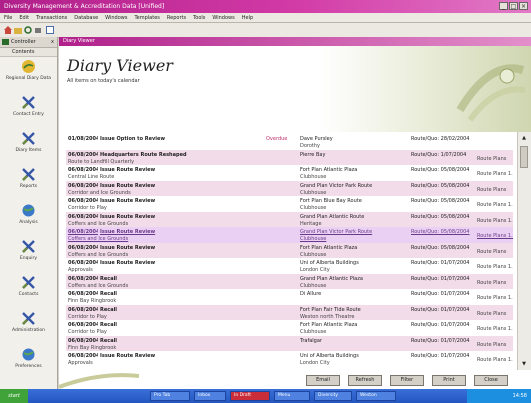 Image resolution: width=531 pixels, height=403 pixels. Describe the element at coordinates (18, 30) in the screenshot. I see `folder-icon` at that location.